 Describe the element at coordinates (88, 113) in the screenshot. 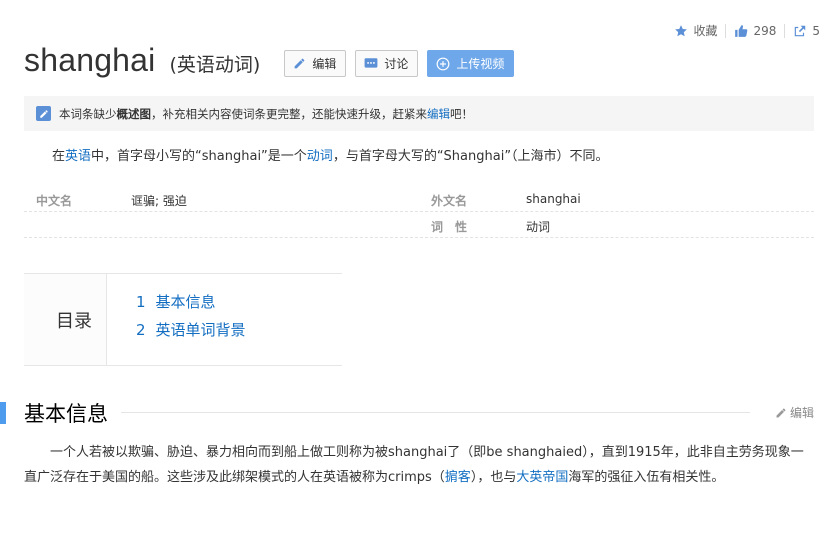

I see `notice-text-before: 本词条缺少` at that location.